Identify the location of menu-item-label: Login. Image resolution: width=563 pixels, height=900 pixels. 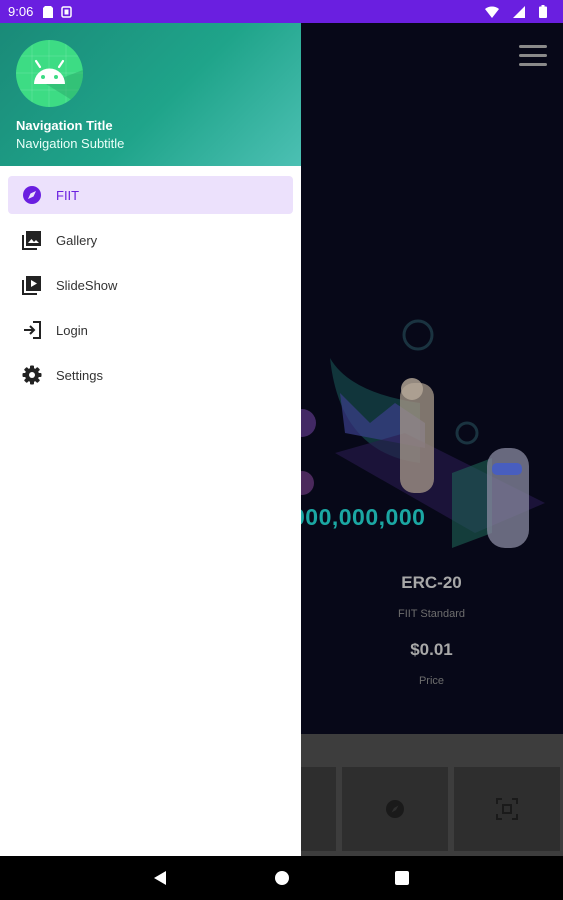
(72, 330).